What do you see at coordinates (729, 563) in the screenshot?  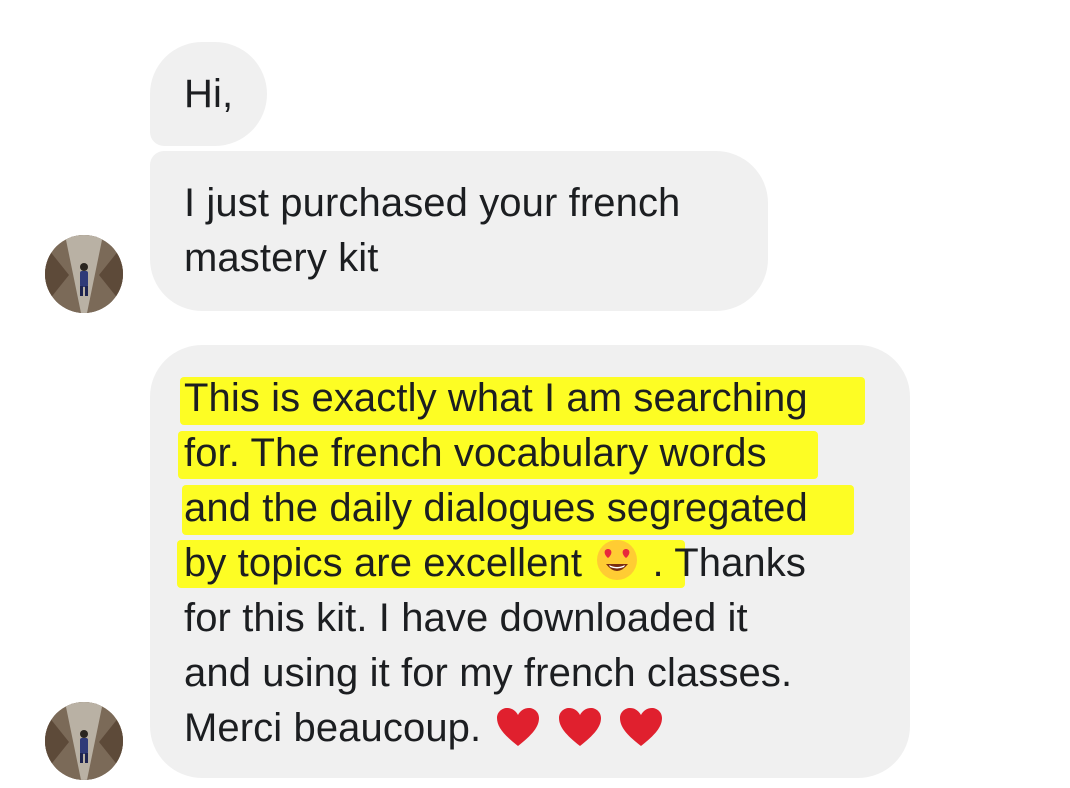 I see `message-text-segment: . Thanks` at bounding box center [729, 563].